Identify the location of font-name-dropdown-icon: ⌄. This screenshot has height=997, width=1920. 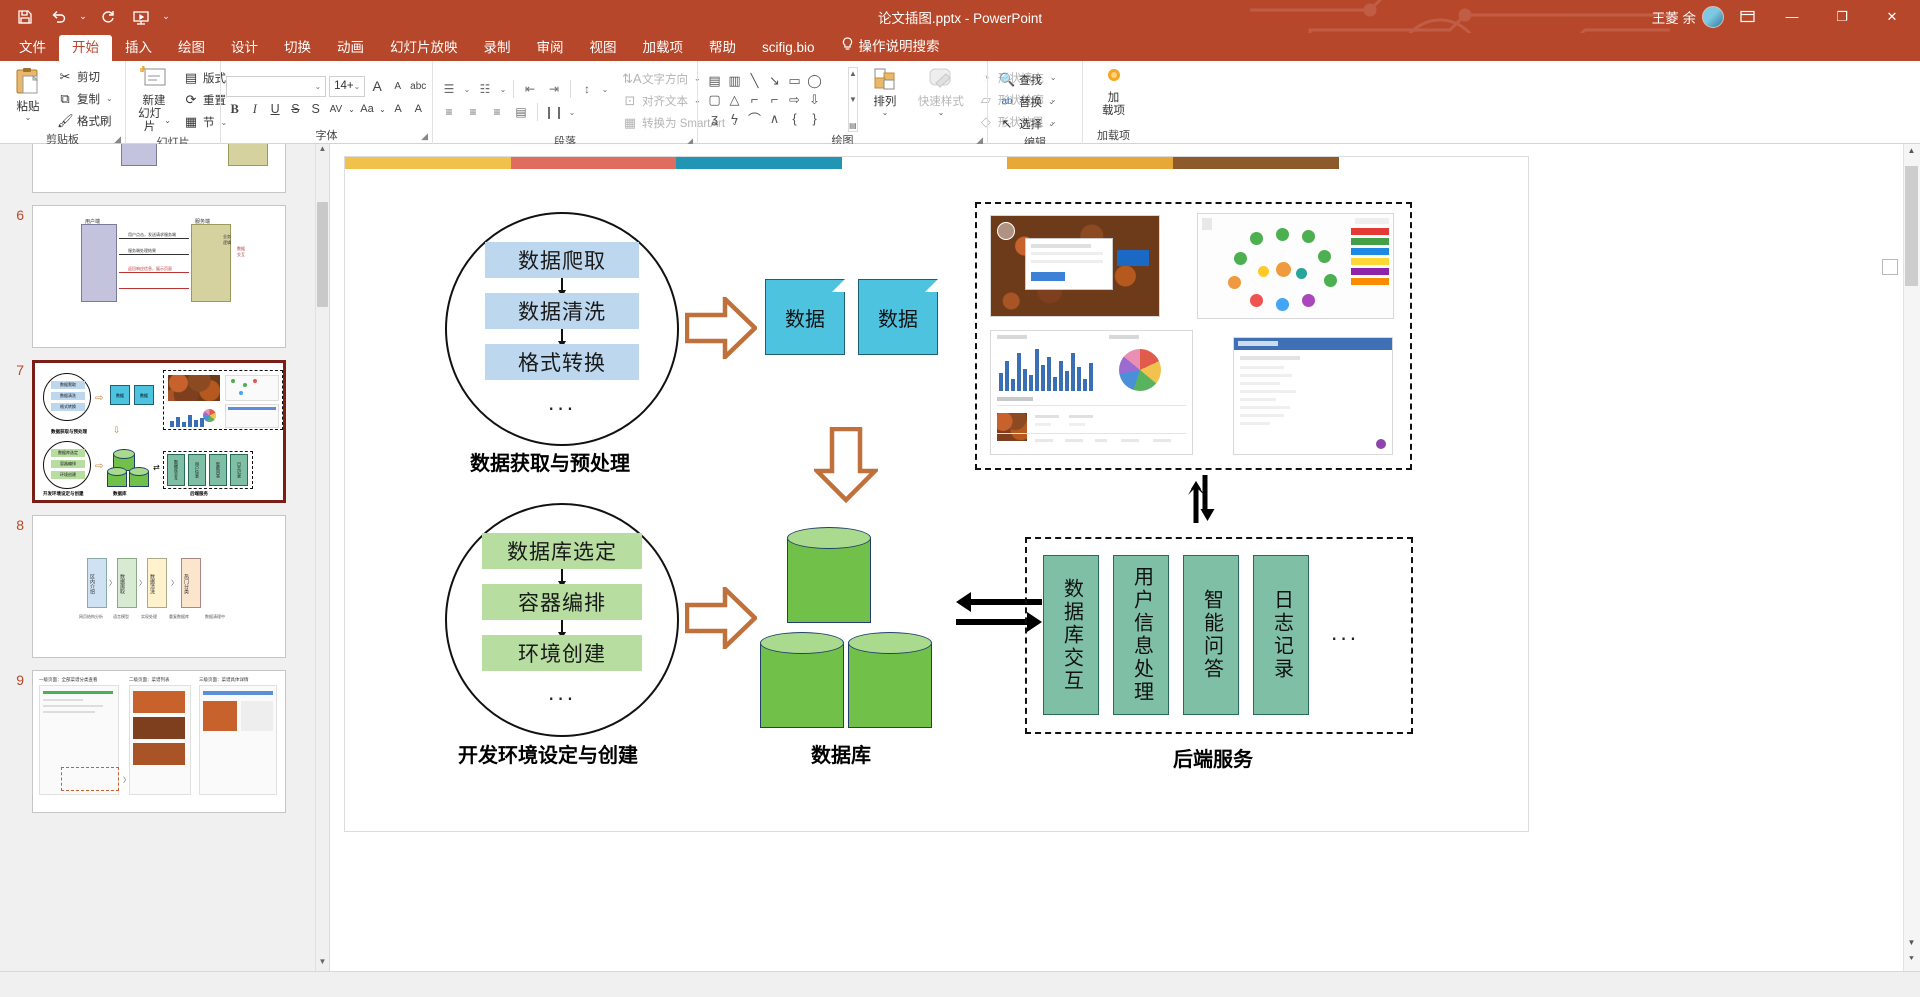
(317, 86).